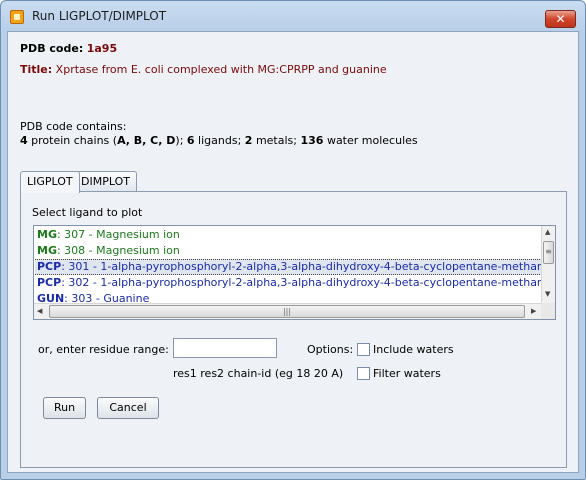 The width and height of the screenshot is (586, 480). I want to click on list-item: MG: 307 - Magnesium ion, so click(288, 235).